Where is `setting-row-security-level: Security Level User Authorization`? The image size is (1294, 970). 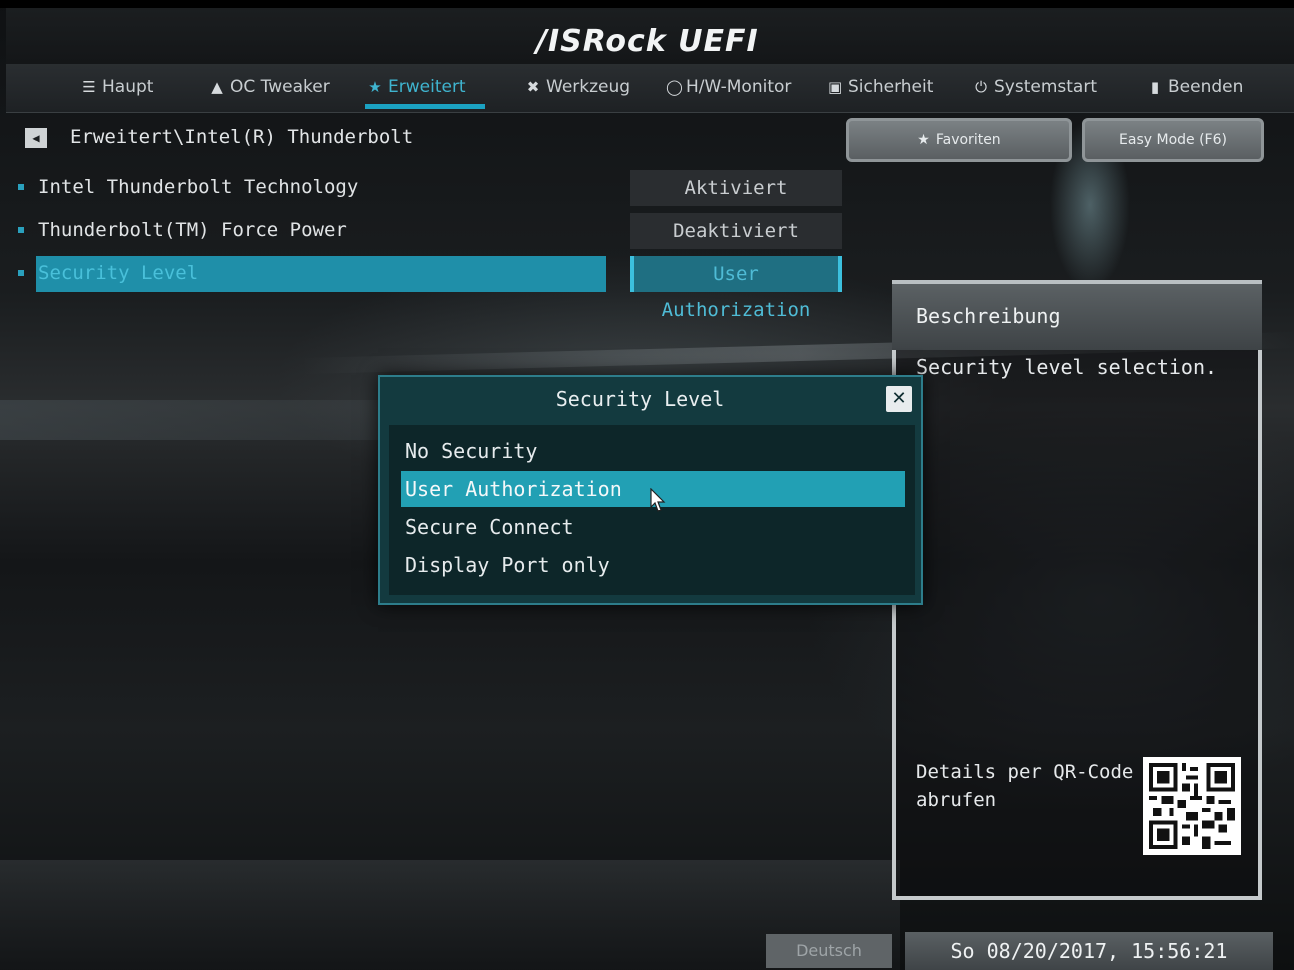
setting-row-security-level: Security Level User Authorization is located at coordinates (431, 288).